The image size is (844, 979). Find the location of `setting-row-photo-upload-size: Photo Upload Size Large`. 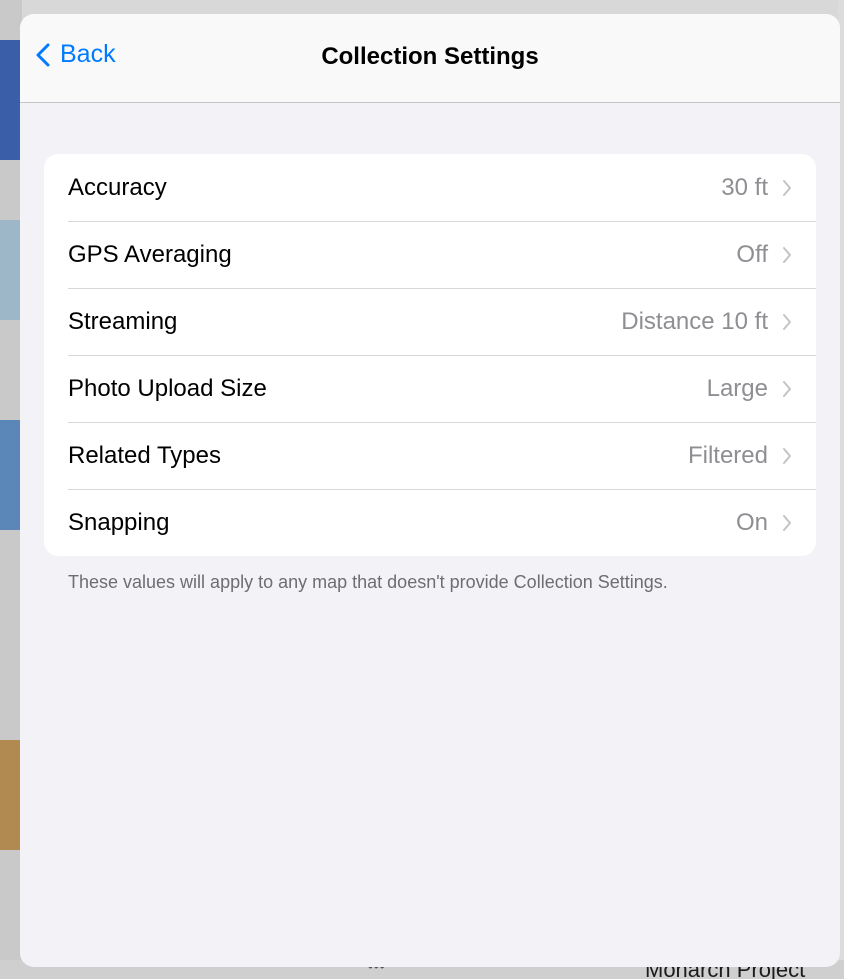

setting-row-photo-upload-size: Photo Upload Size Large is located at coordinates (430, 388).